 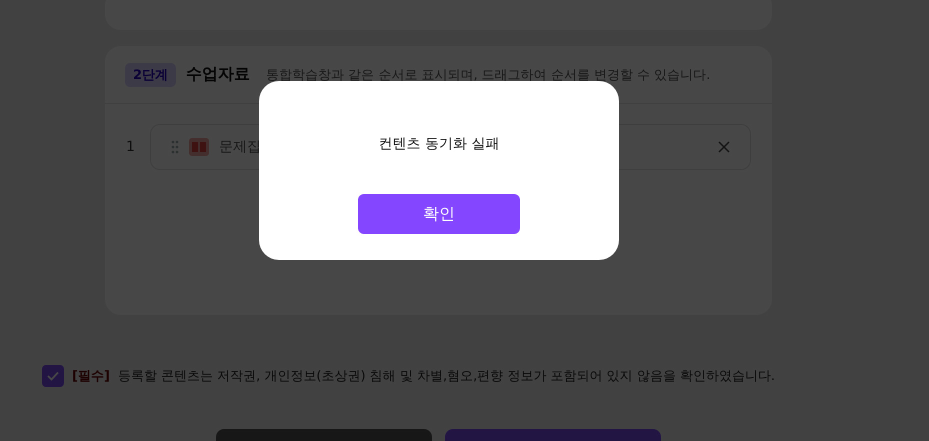 What do you see at coordinates (130, 147) in the screenshot?
I see `row-number: 1` at bounding box center [130, 147].